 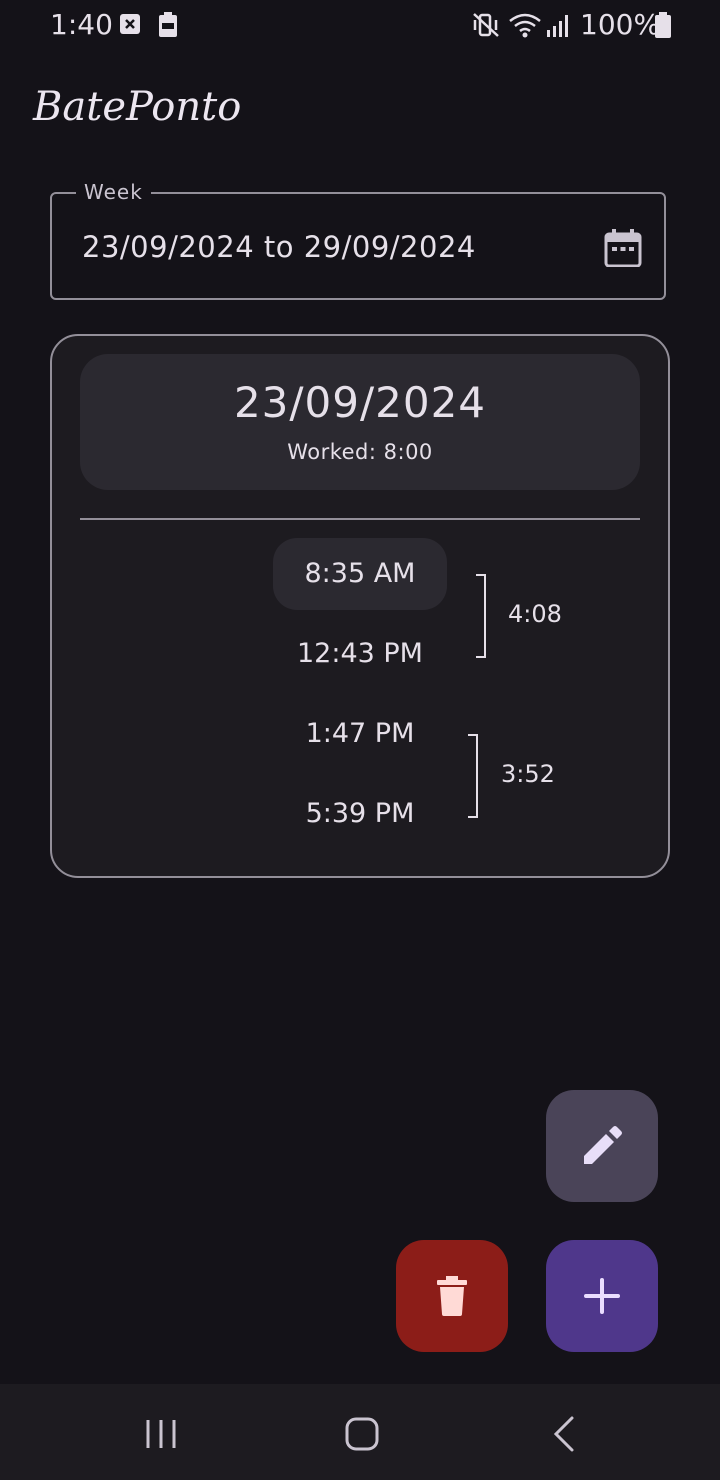 What do you see at coordinates (360, 813) in the screenshot?
I see `time-entry-out: 5:39 PM` at bounding box center [360, 813].